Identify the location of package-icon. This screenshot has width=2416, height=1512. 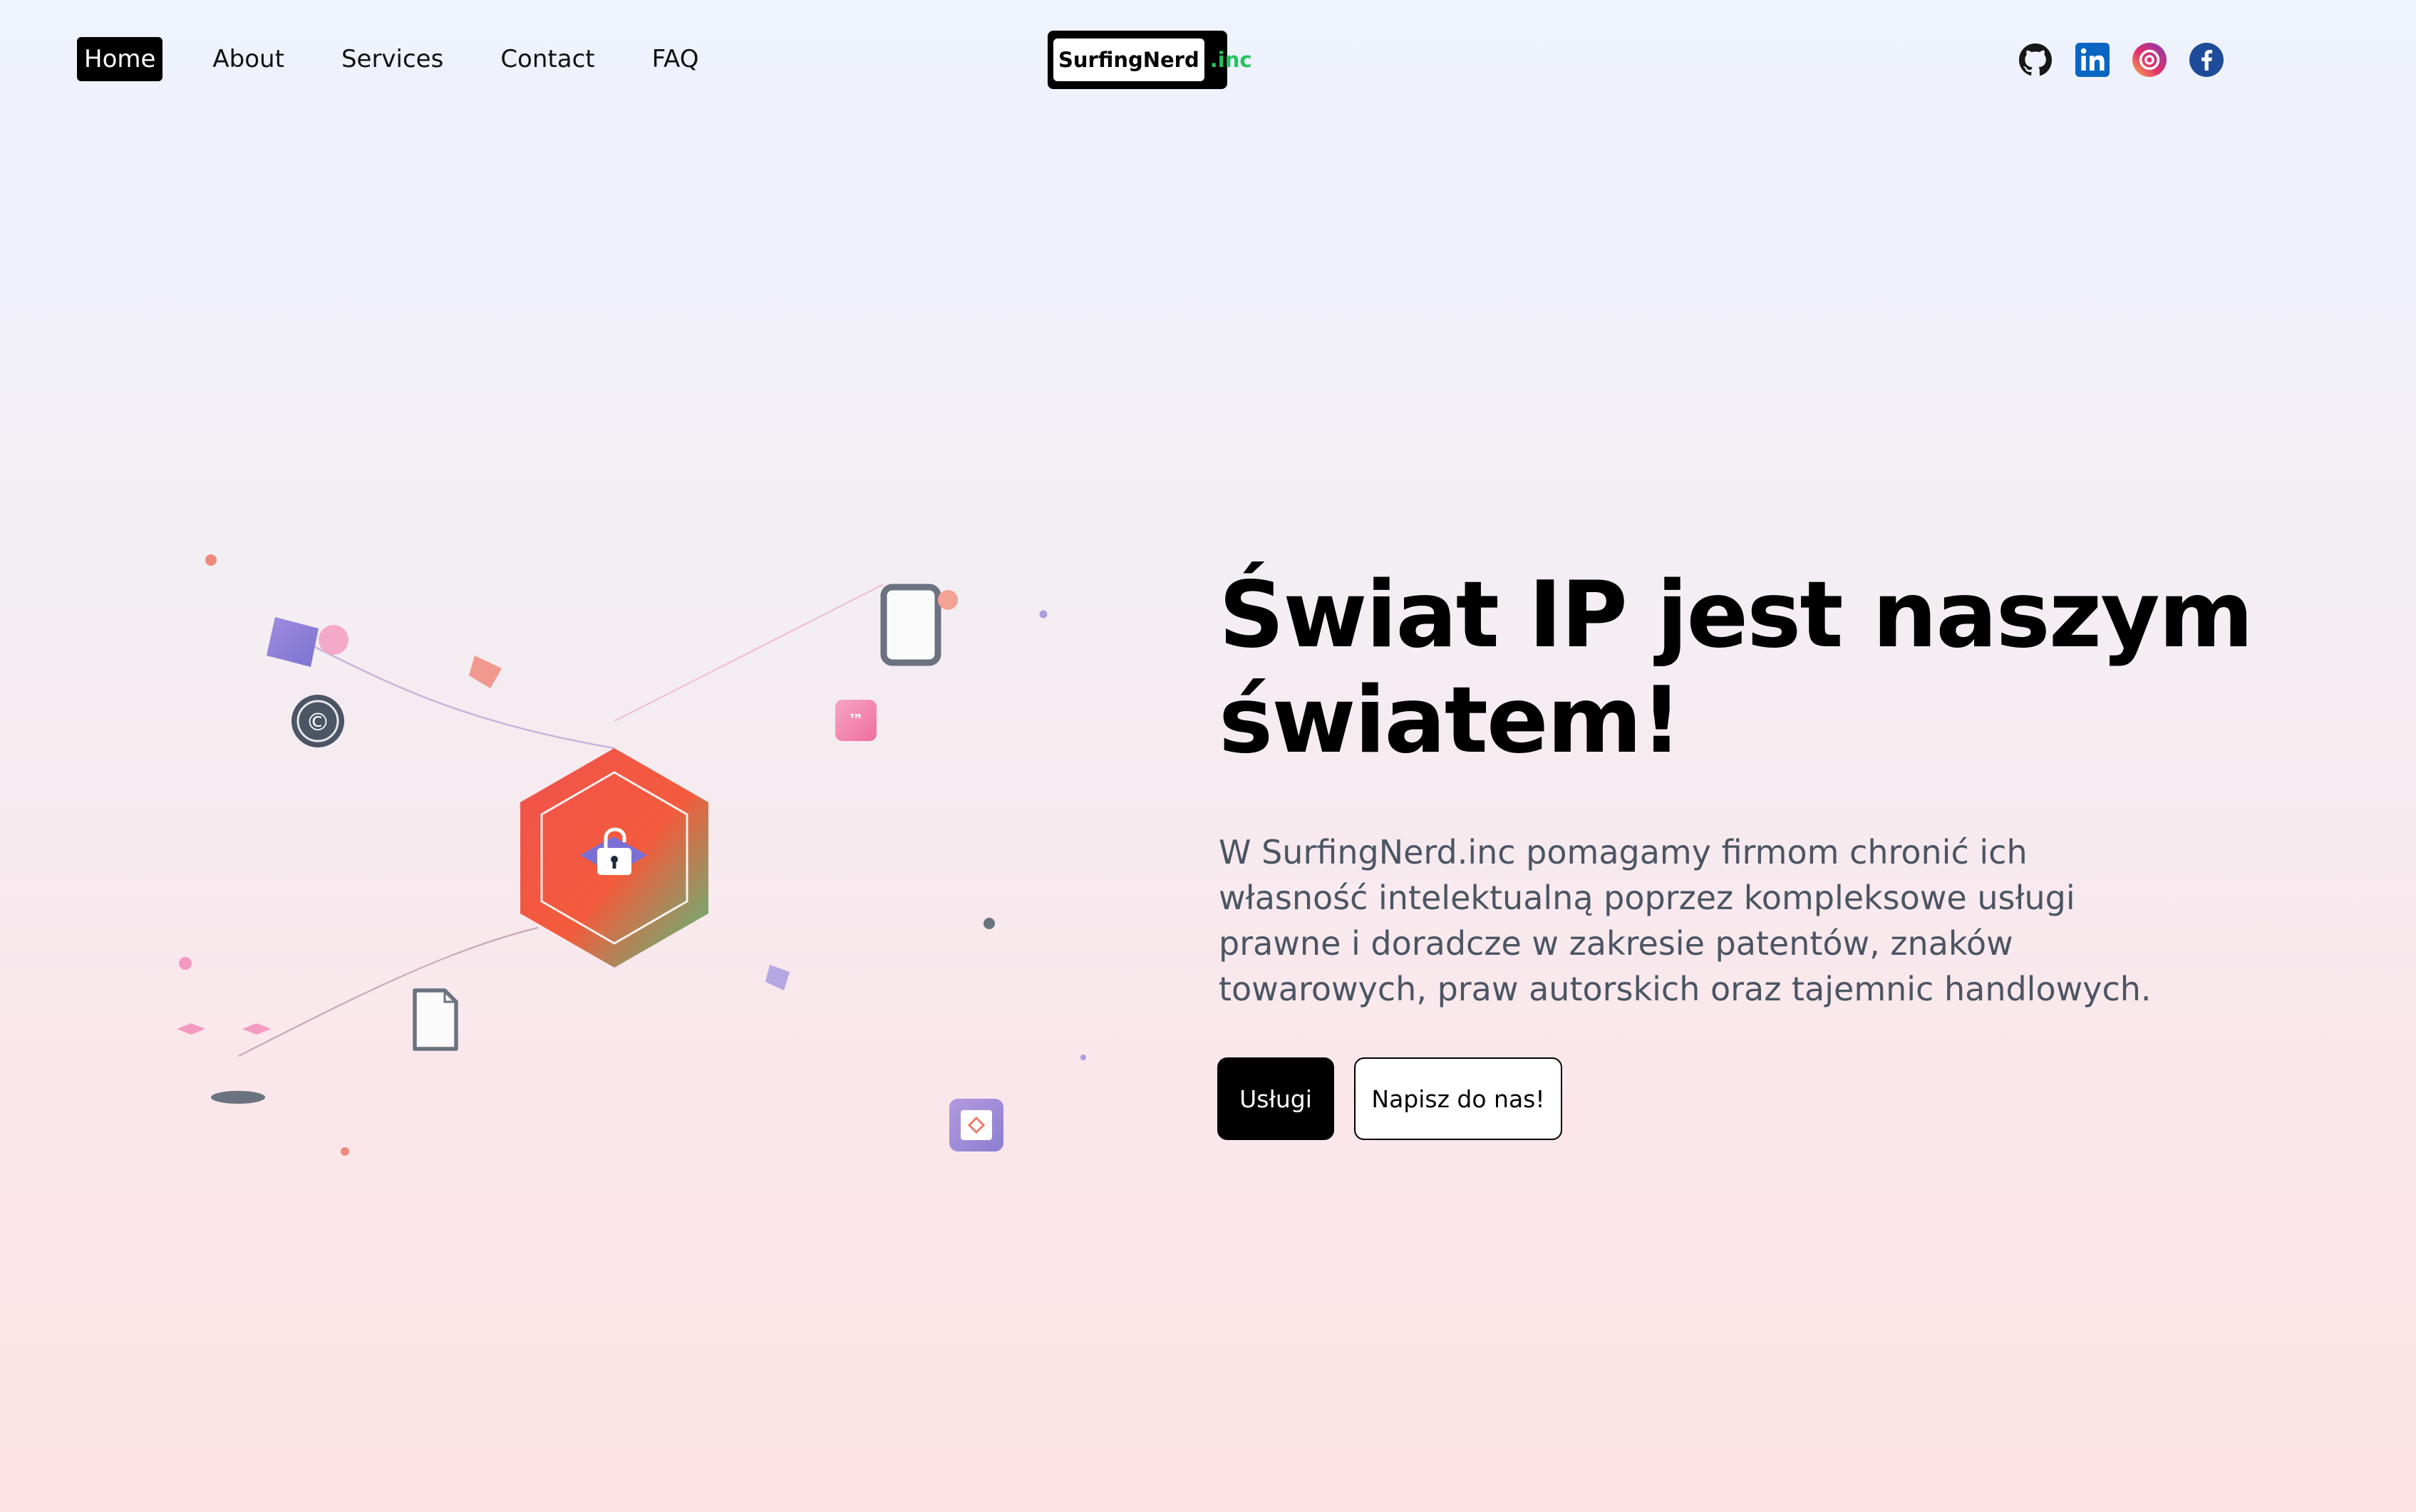
(976, 1125).